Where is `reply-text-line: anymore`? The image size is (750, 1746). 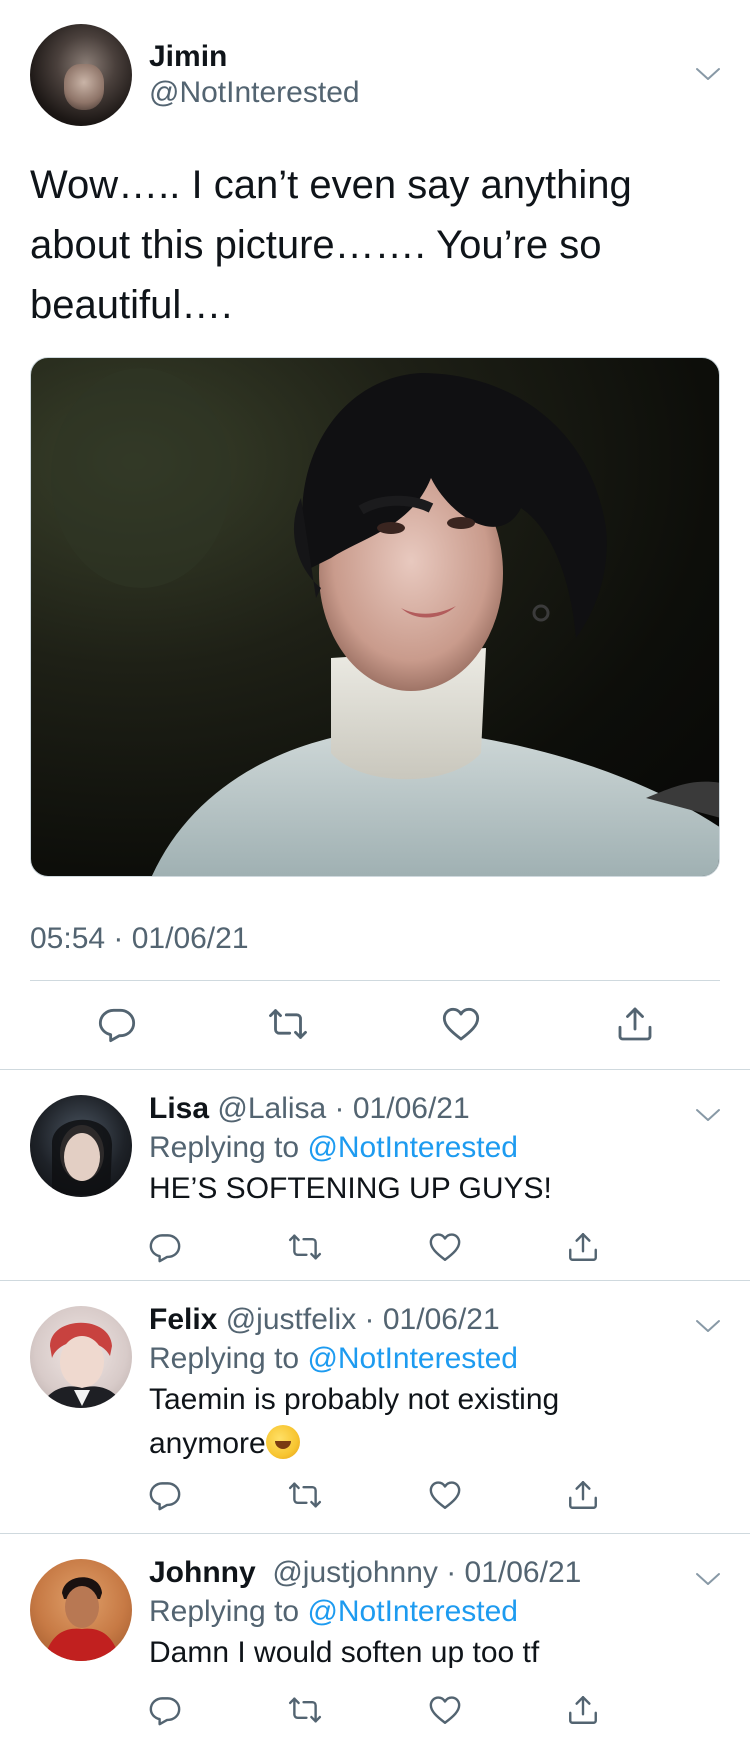
reply-text-line: anymore is located at coordinates (429, 1444).